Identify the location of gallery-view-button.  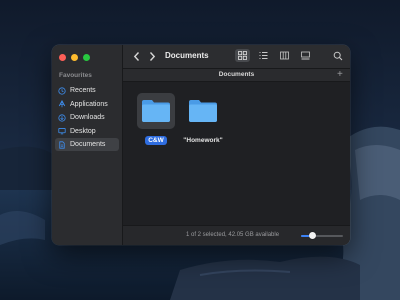
(305, 55).